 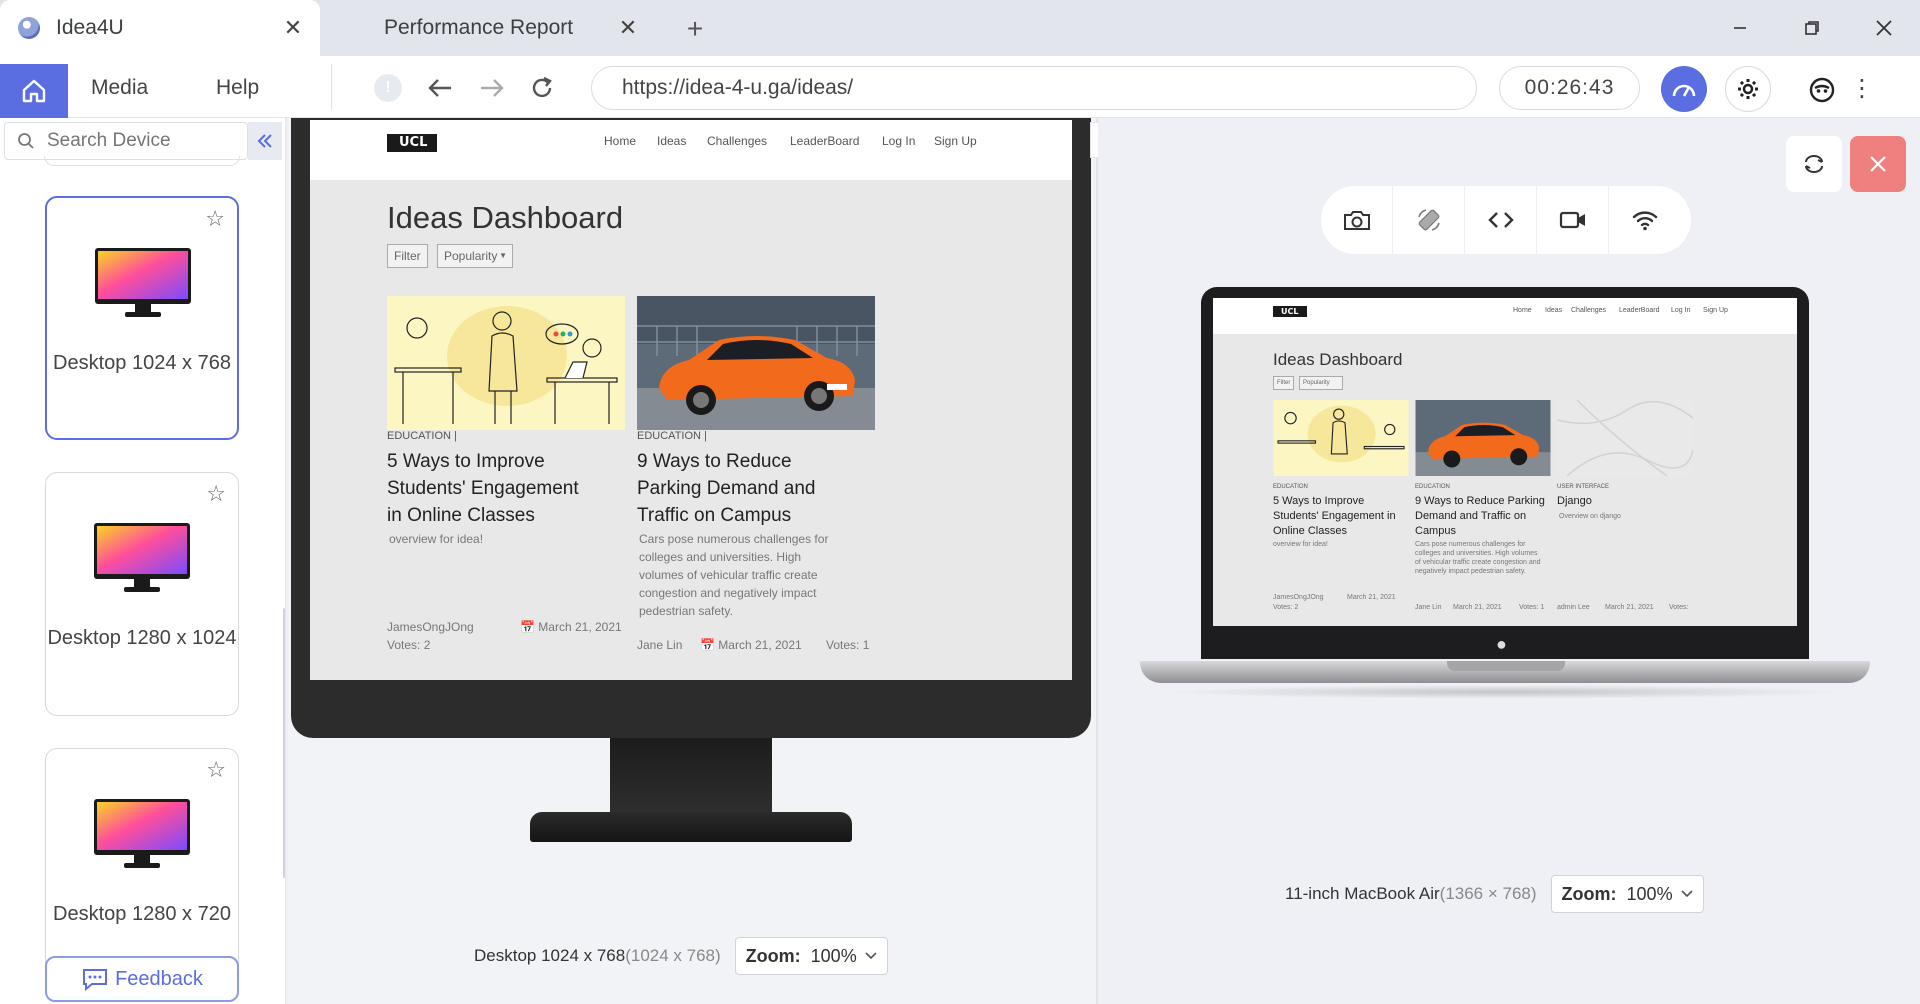 What do you see at coordinates (1573, 607) in the screenshot?
I see `idea-author: admin Lee` at bounding box center [1573, 607].